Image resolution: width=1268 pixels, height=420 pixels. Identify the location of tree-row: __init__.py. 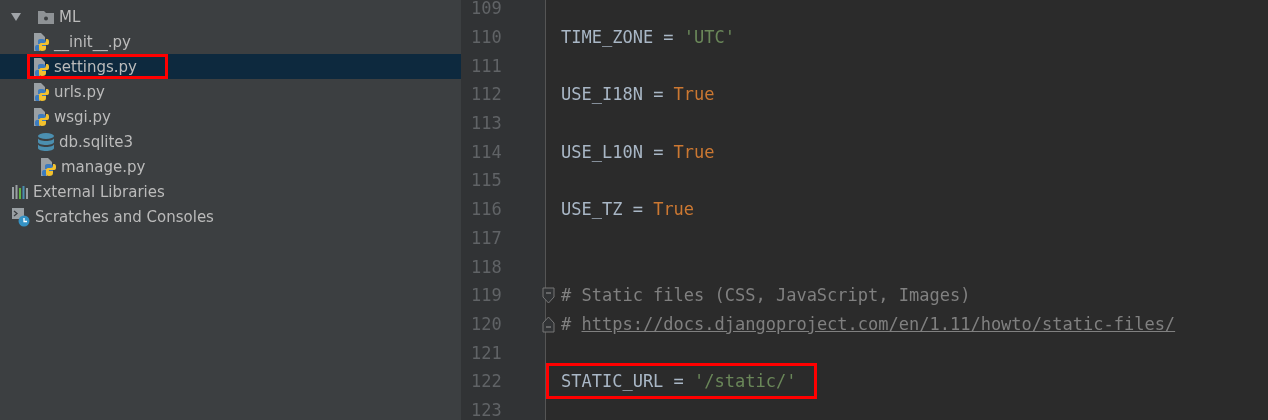
(230, 41).